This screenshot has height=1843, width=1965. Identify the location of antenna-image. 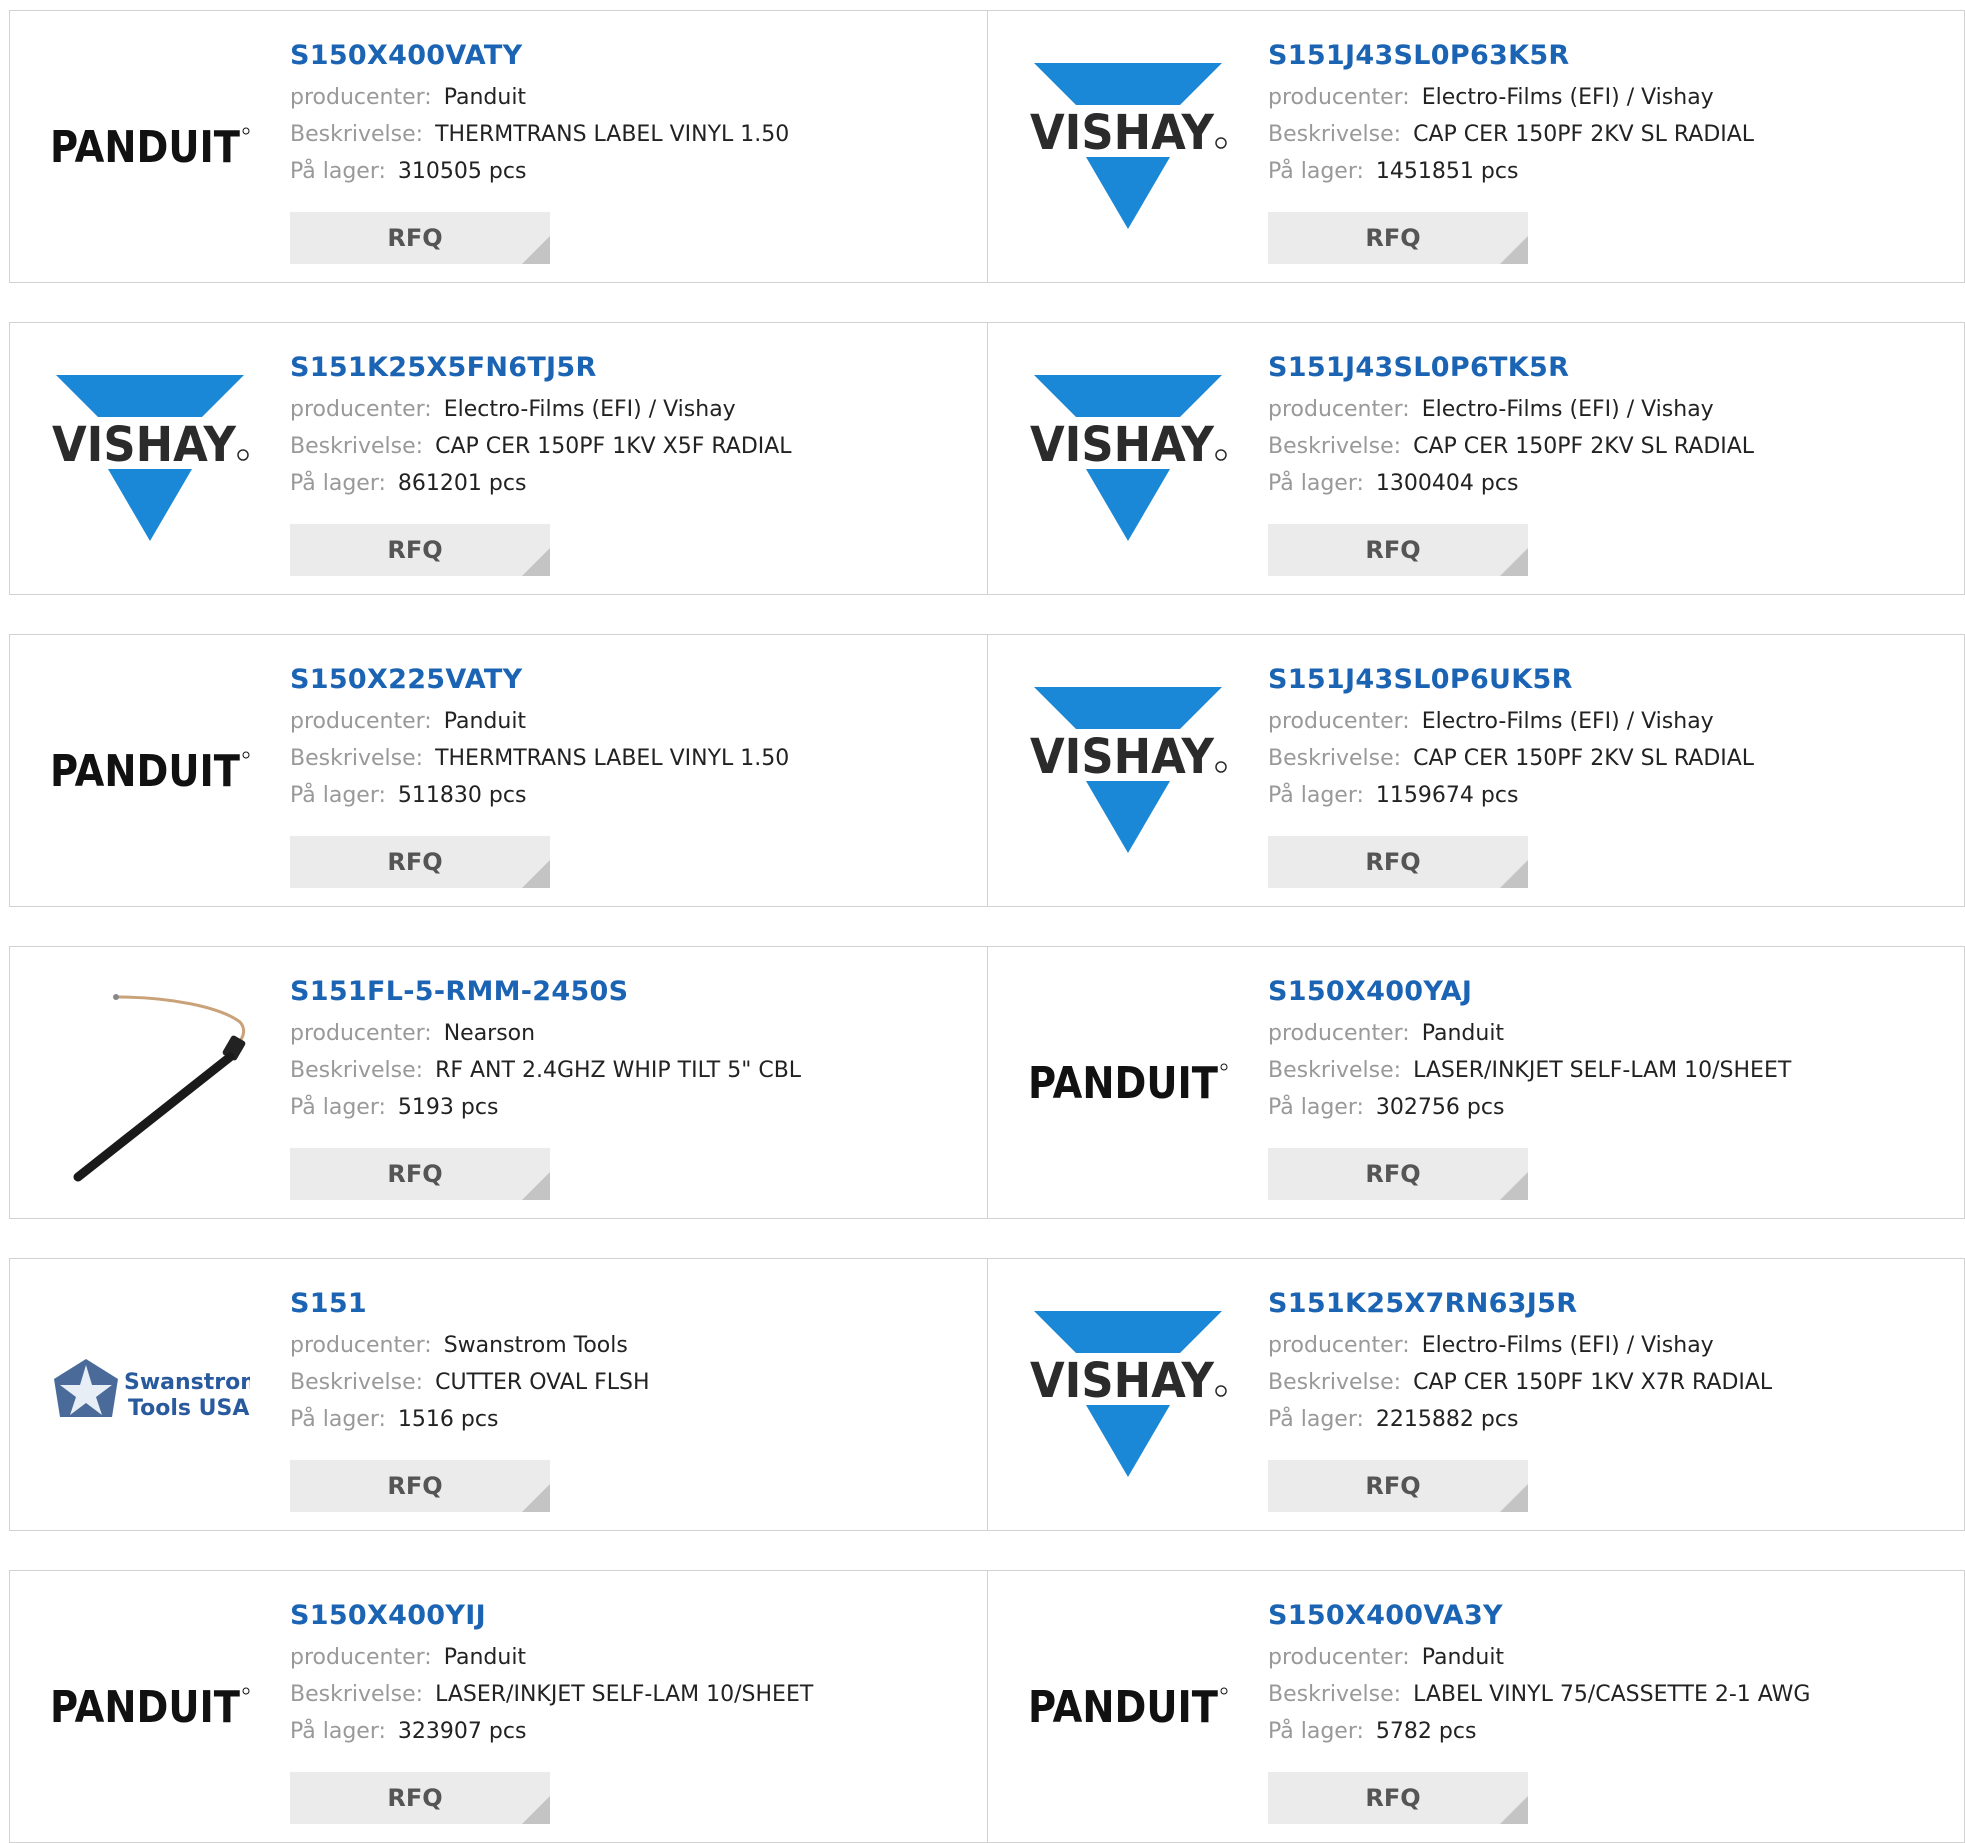
(159, 1088).